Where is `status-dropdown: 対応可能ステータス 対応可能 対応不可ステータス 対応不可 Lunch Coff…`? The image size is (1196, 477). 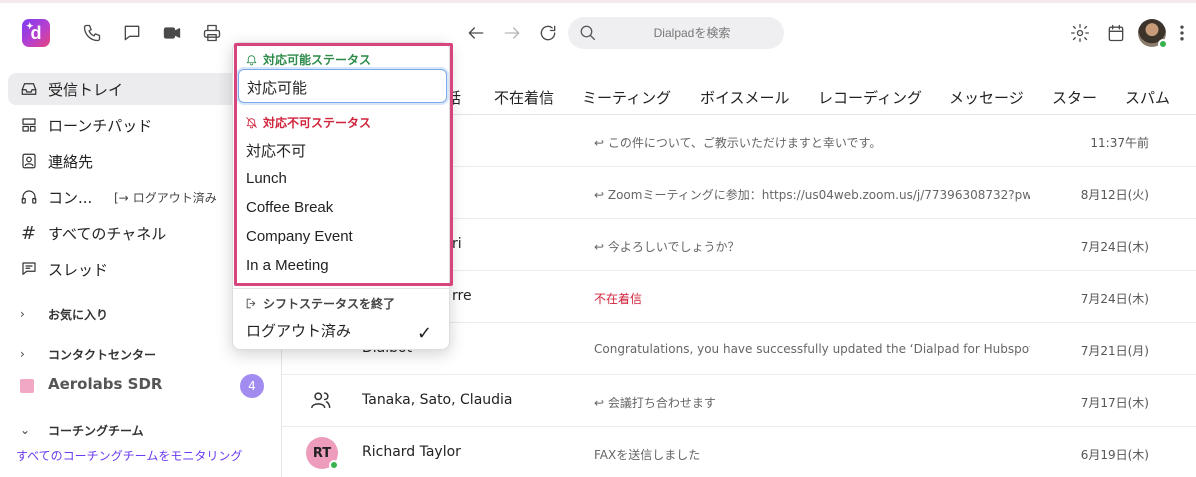 status-dropdown: 対応可能ステータス 対応可能 対応不可ステータス 対応不可 Lunch Coff… is located at coordinates (341, 196).